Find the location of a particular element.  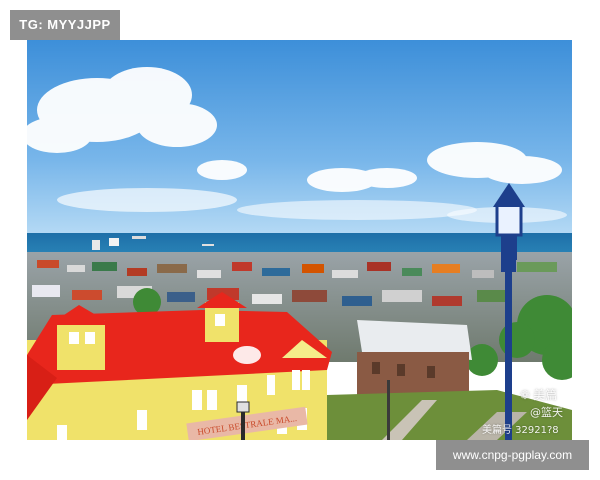

brick-building is located at coordinates (414, 358).